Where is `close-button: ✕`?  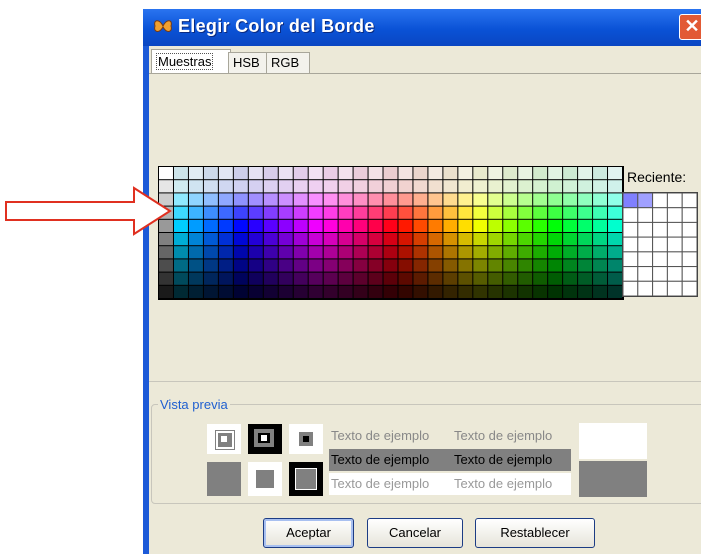
close-button: ✕ is located at coordinates (690, 27).